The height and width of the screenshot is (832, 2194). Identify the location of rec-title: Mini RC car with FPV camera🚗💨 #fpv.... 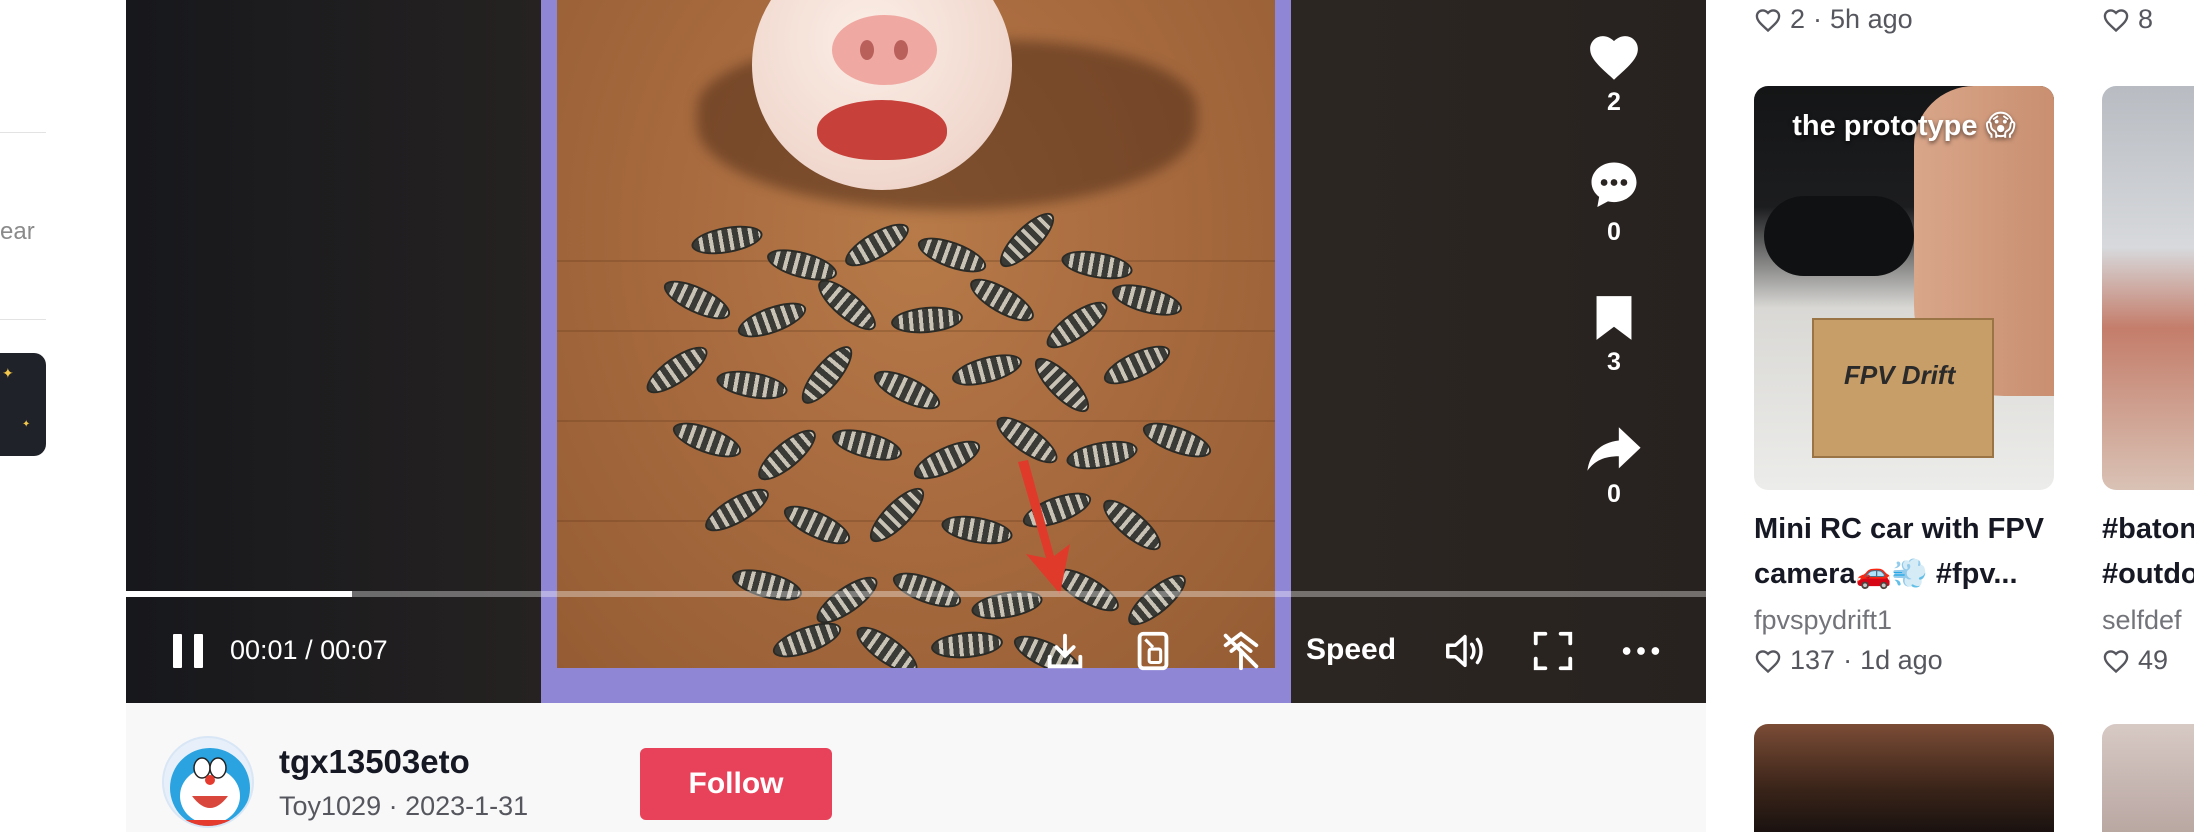
(1919, 552).